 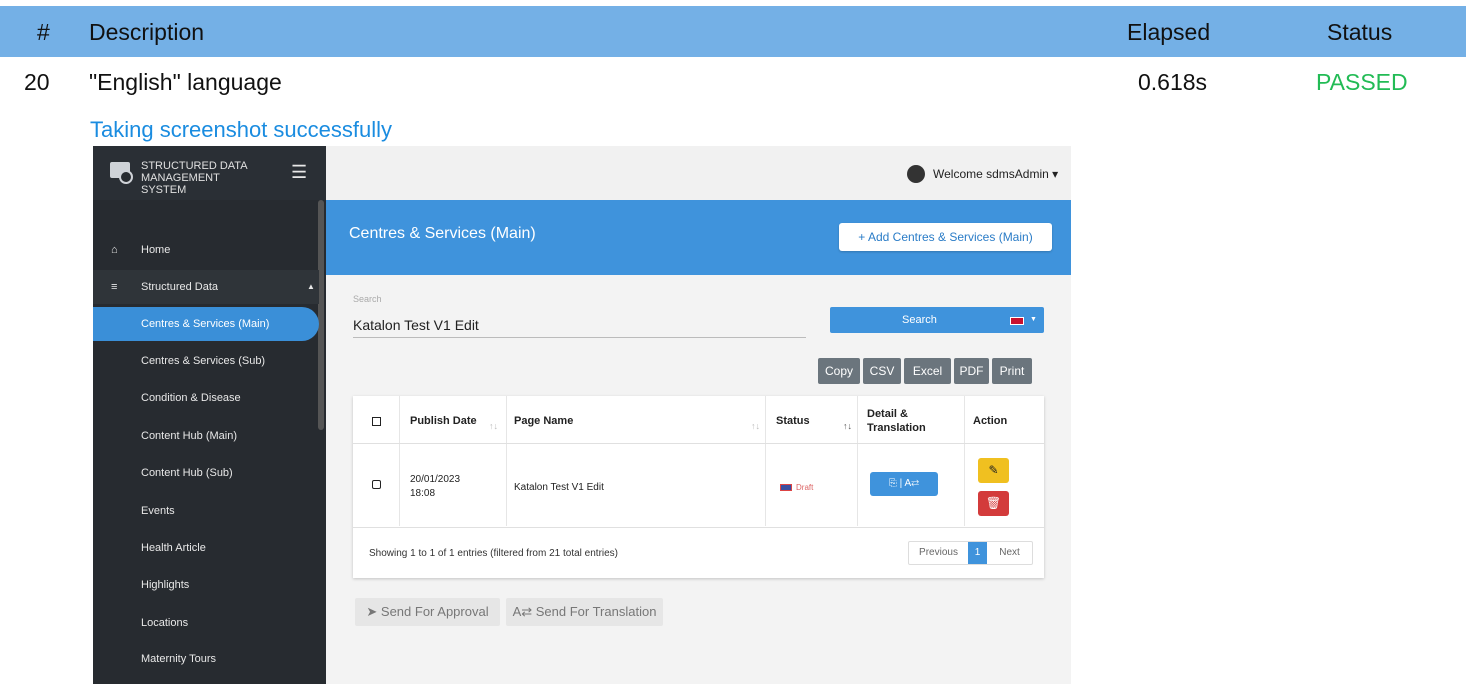 What do you see at coordinates (559, 487) in the screenshot?
I see `page-name-cell: Katalon Test V1 Edit` at bounding box center [559, 487].